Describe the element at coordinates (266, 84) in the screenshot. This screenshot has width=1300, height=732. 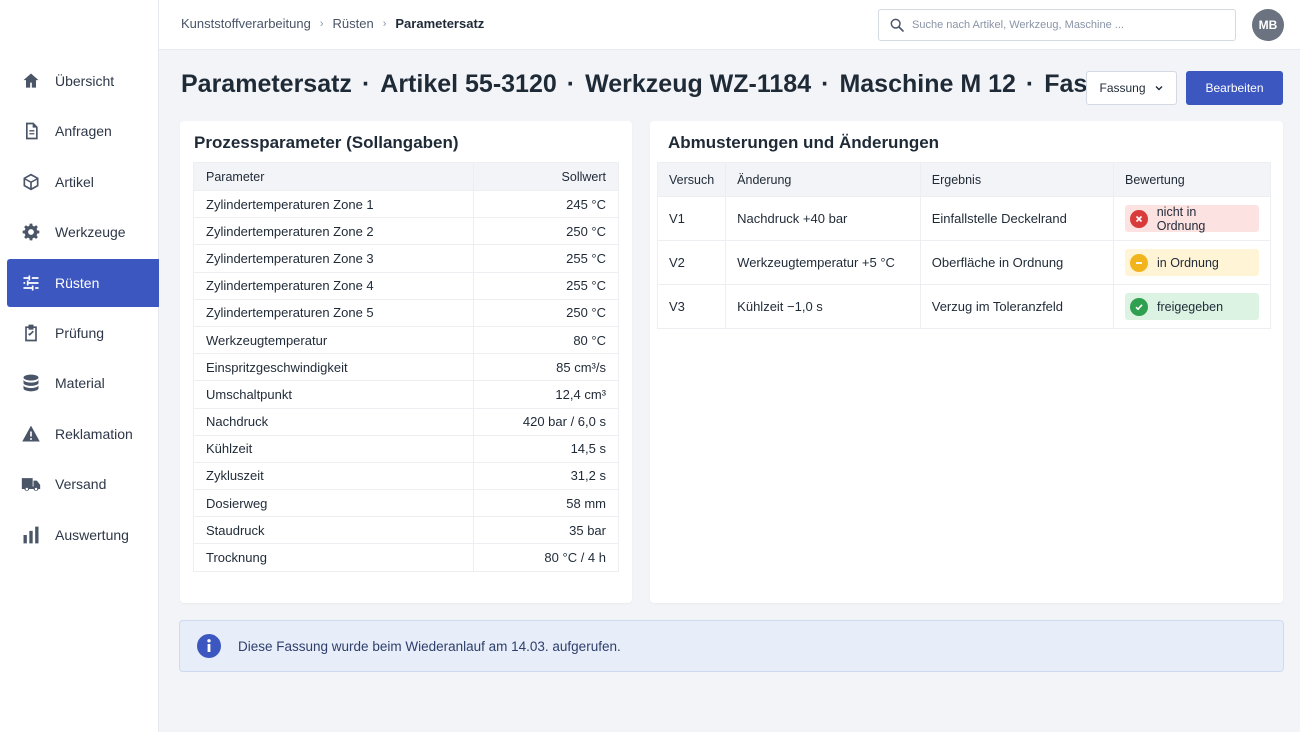
I see `title-part: Parametersatz` at that location.